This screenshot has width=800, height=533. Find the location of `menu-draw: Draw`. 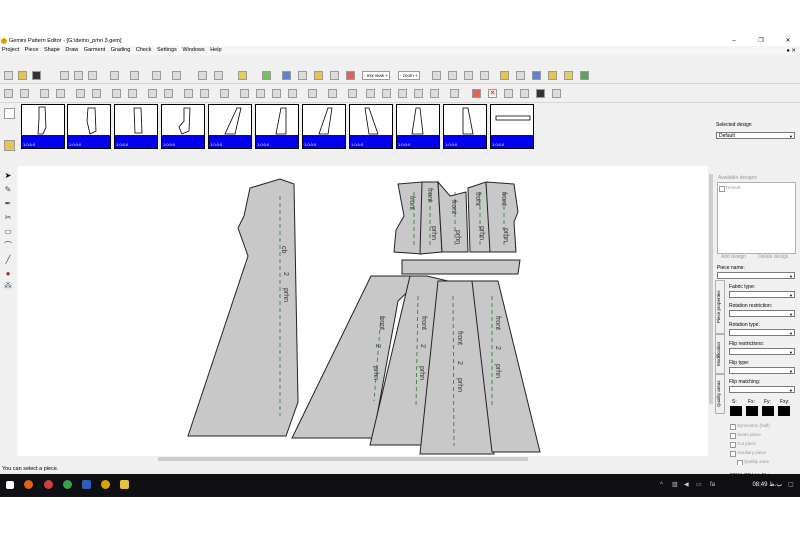

menu-draw: Draw is located at coordinates (71, 50).